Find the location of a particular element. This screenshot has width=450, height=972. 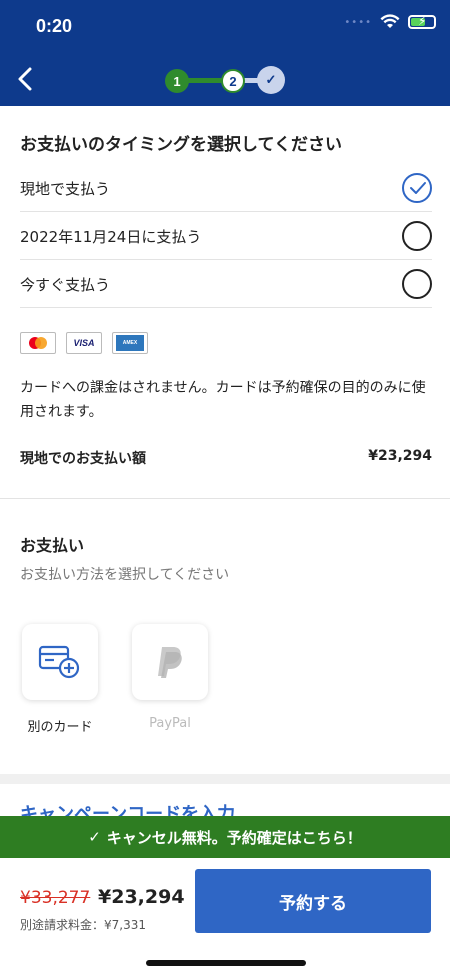

radio-checked-icon is located at coordinates (417, 188).